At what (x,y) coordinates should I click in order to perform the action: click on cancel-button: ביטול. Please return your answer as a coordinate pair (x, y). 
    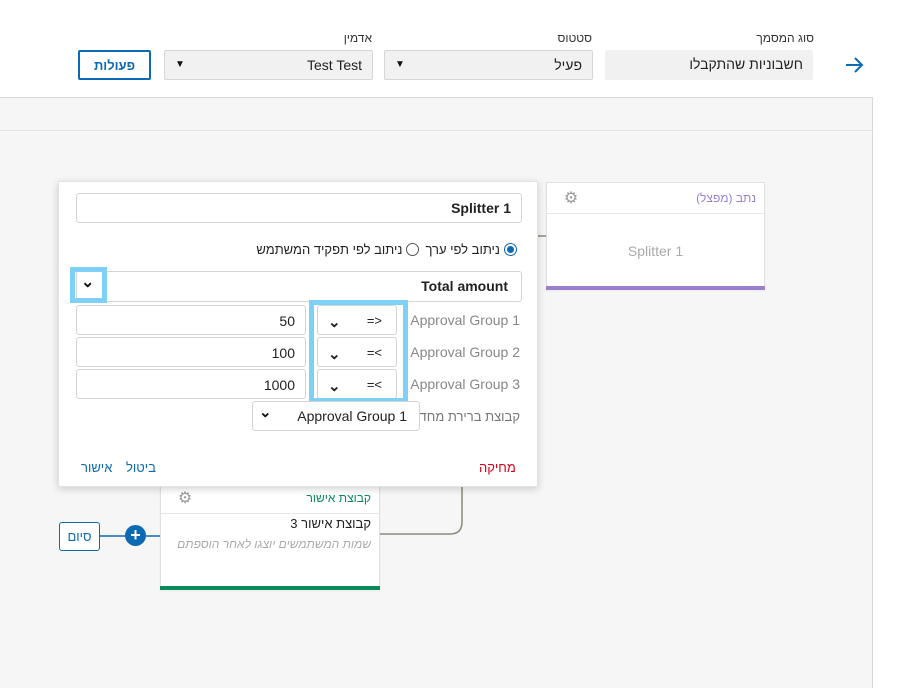
    Looking at the image, I should click on (141, 467).